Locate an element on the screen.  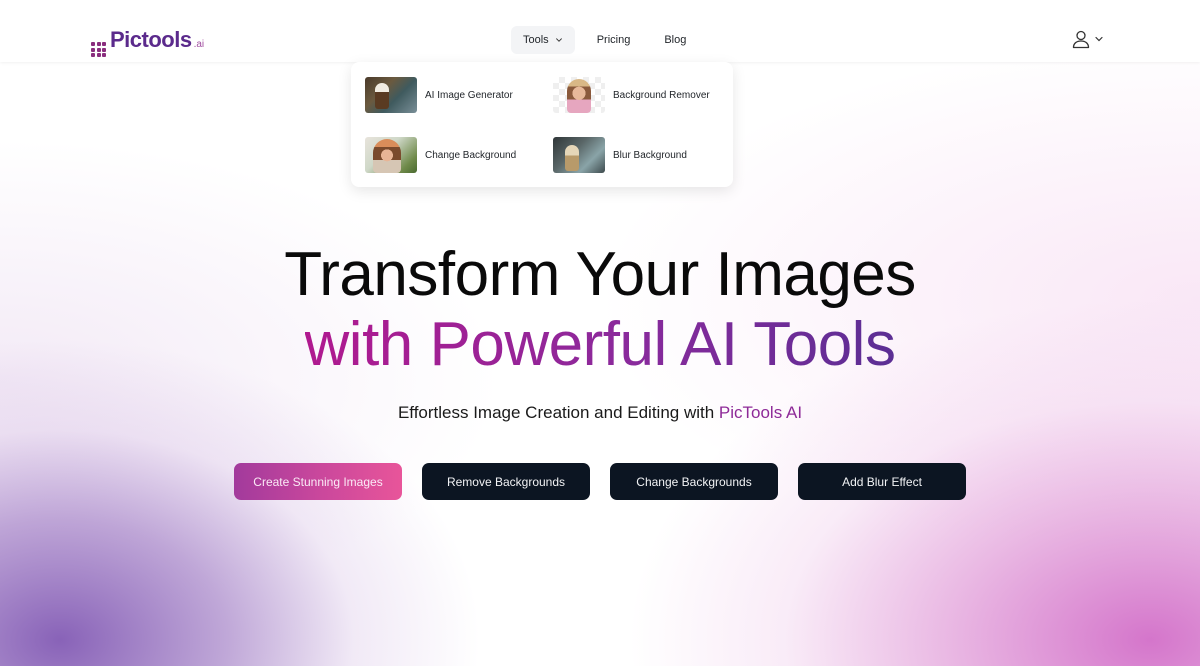
main-nav: Tools Pricing Blog is located at coordinates (604, 40).